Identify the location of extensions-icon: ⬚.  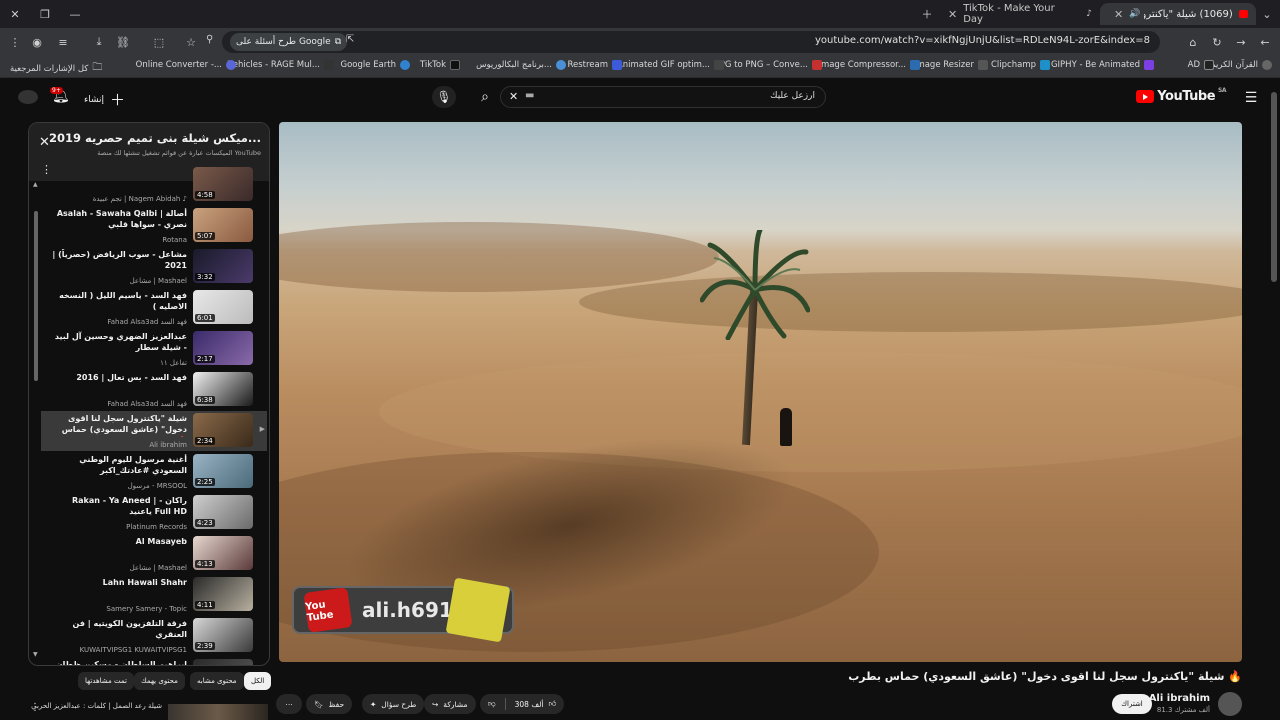
(159, 42).